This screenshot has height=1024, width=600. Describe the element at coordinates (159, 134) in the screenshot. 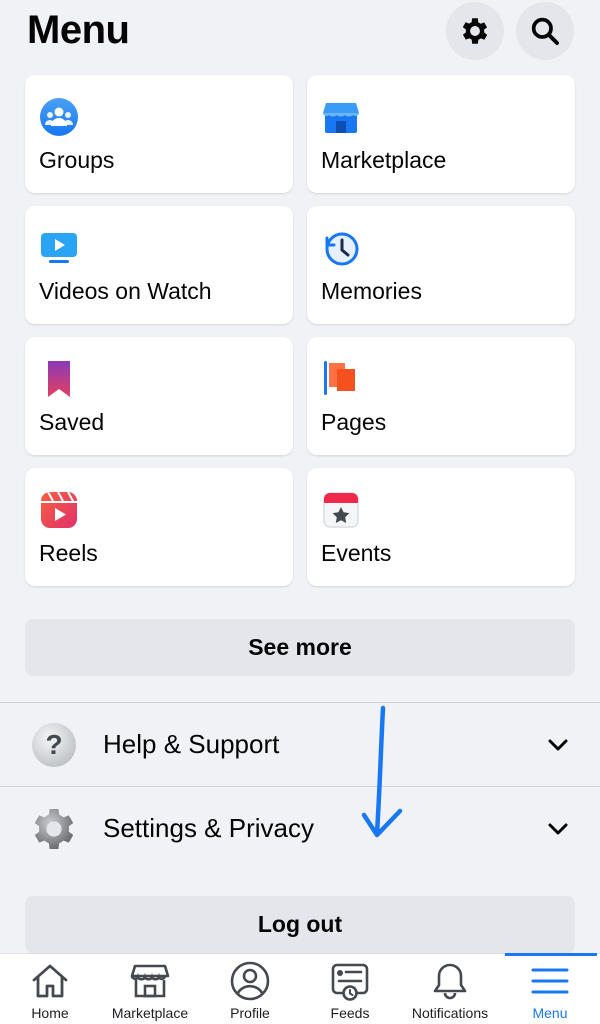

I see `shortcut-groups: Groups` at that location.